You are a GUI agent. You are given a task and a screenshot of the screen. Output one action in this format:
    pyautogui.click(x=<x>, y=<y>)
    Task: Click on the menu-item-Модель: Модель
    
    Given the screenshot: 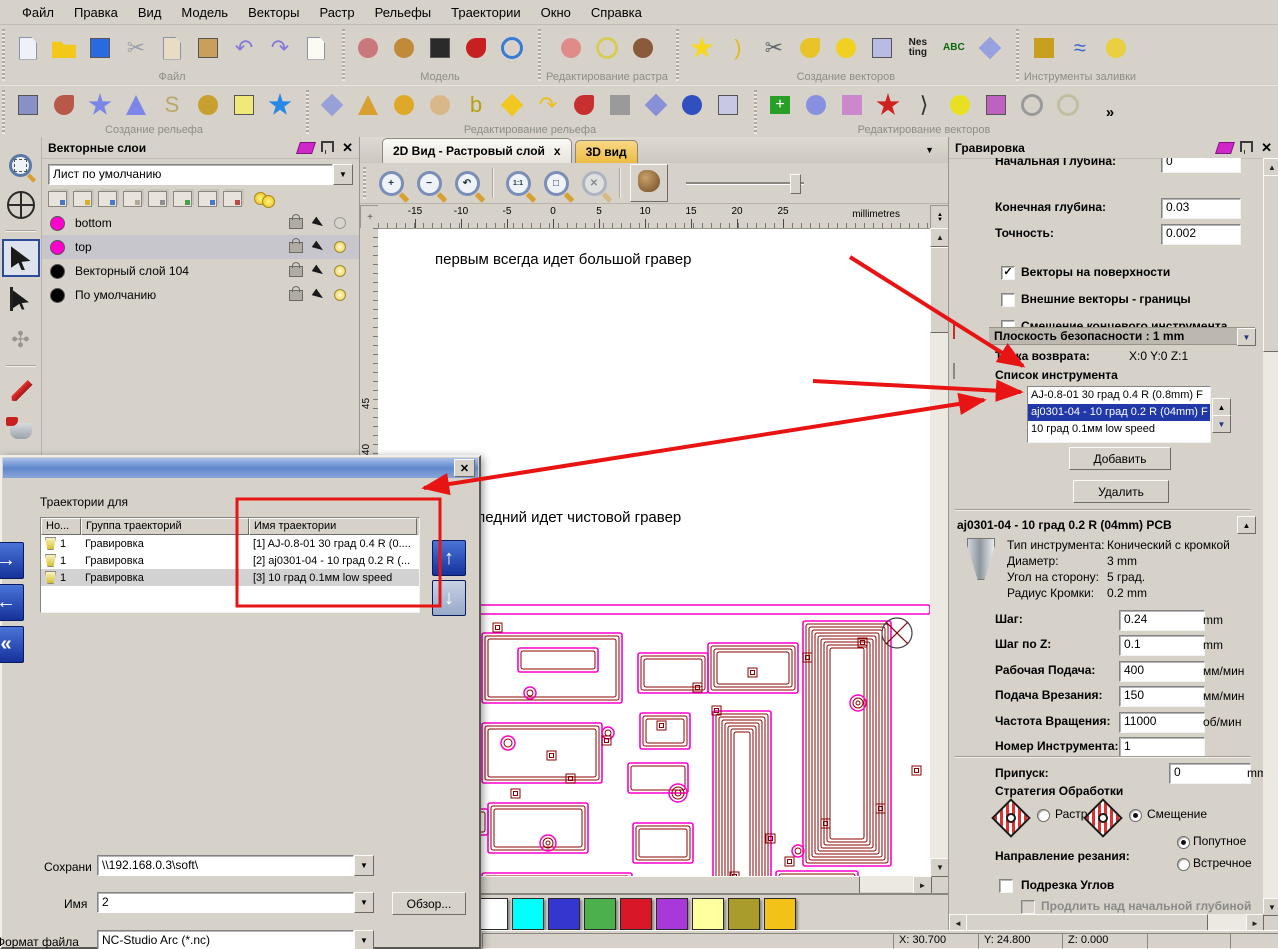 What is the action you would take?
    pyautogui.click(x=204, y=12)
    